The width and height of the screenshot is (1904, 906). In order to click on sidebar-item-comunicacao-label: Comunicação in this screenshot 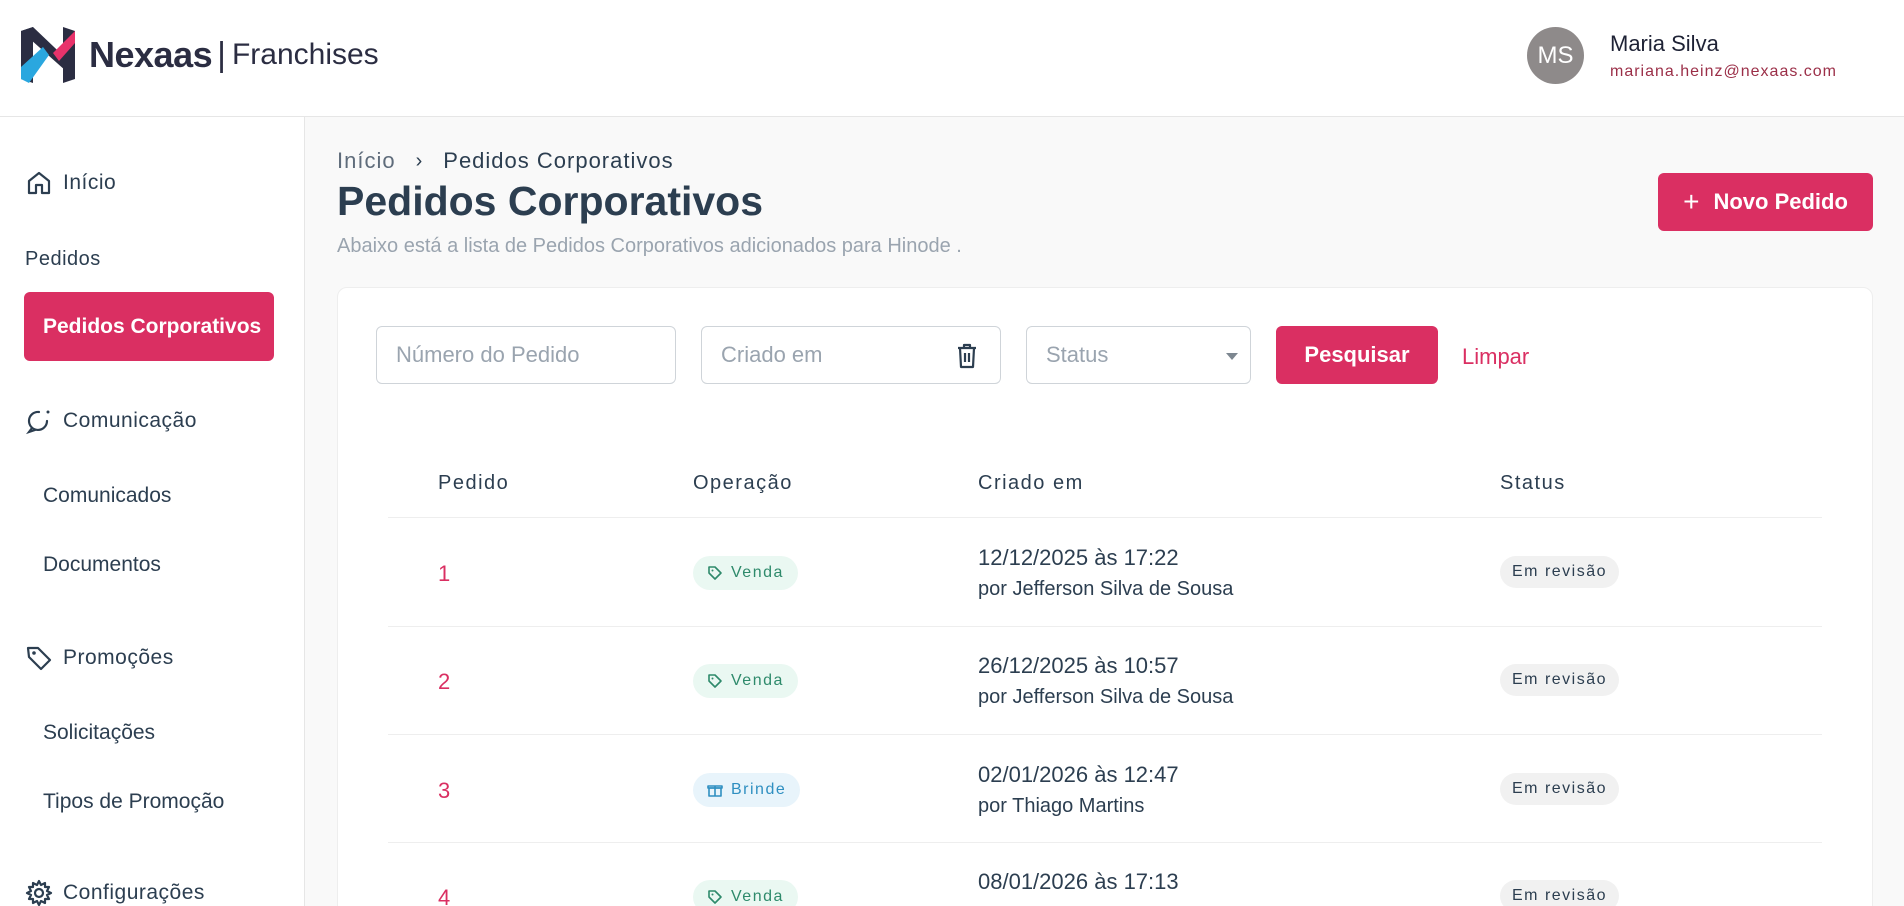, I will do `click(130, 420)`.